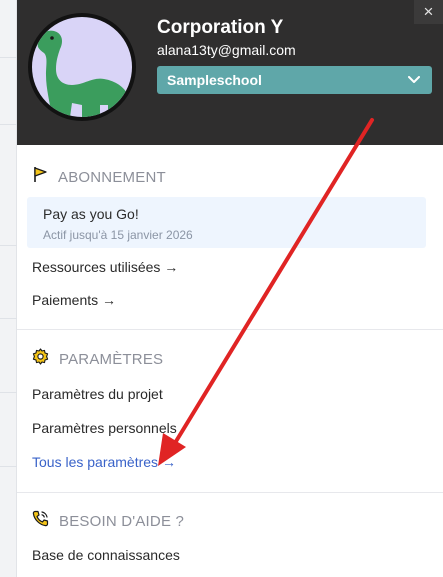 The width and height of the screenshot is (443, 577). I want to click on subscription-heading: ABONNEMENT, so click(99, 177).